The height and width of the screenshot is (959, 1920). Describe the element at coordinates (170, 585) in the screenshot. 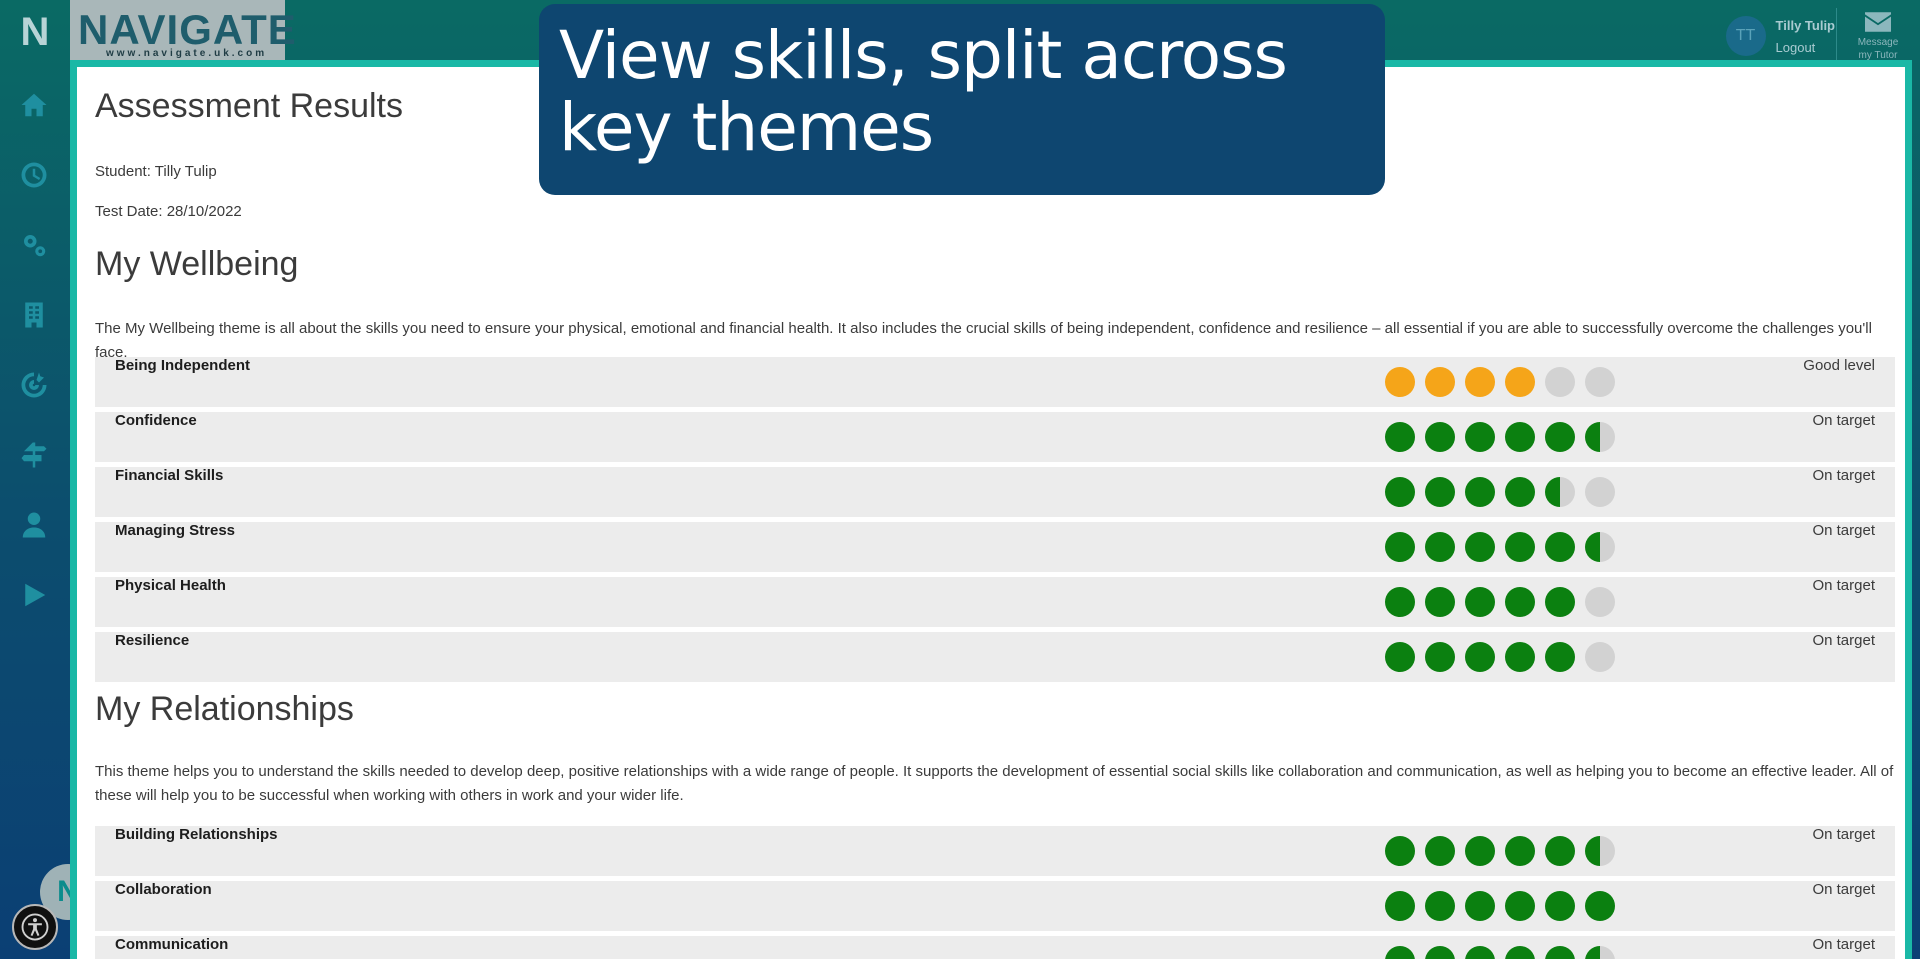

I see `skill-name: Physical Health` at that location.